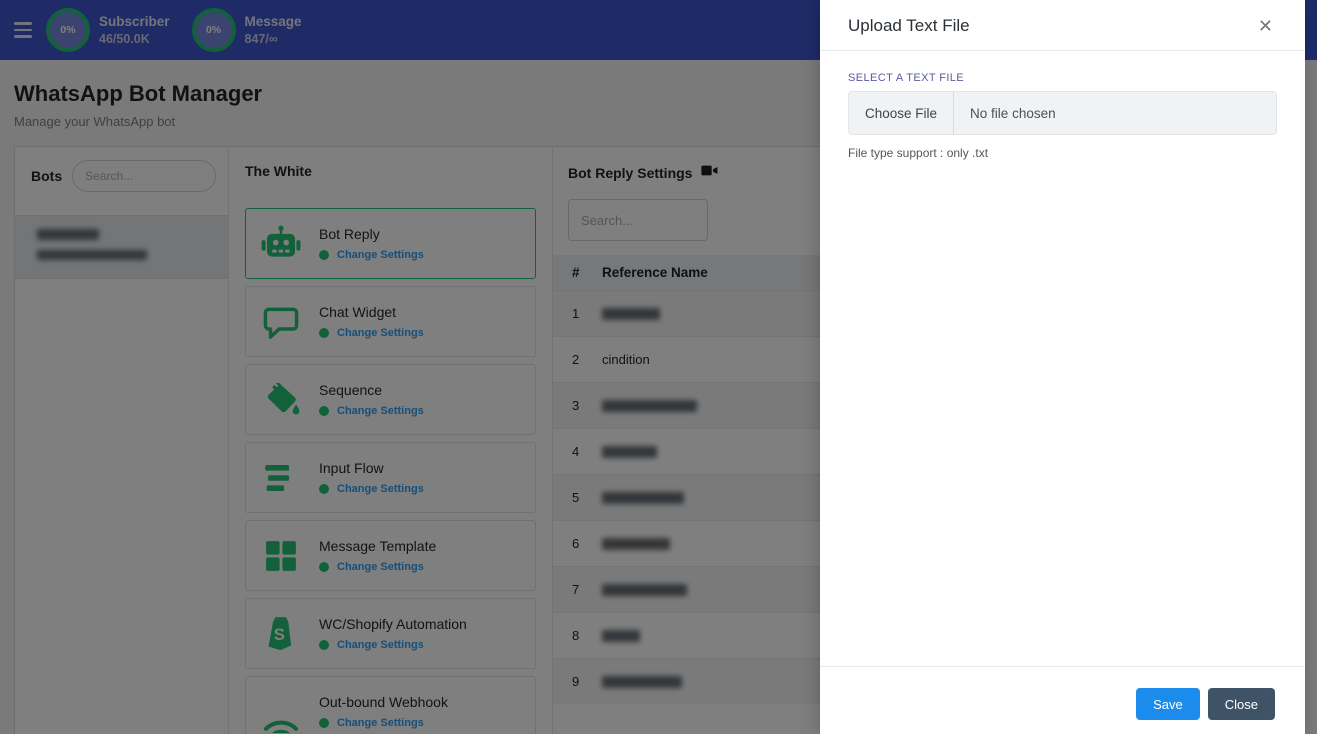  Describe the element at coordinates (1013, 113) in the screenshot. I see `no-file-chosen-text: No file chosen` at that location.